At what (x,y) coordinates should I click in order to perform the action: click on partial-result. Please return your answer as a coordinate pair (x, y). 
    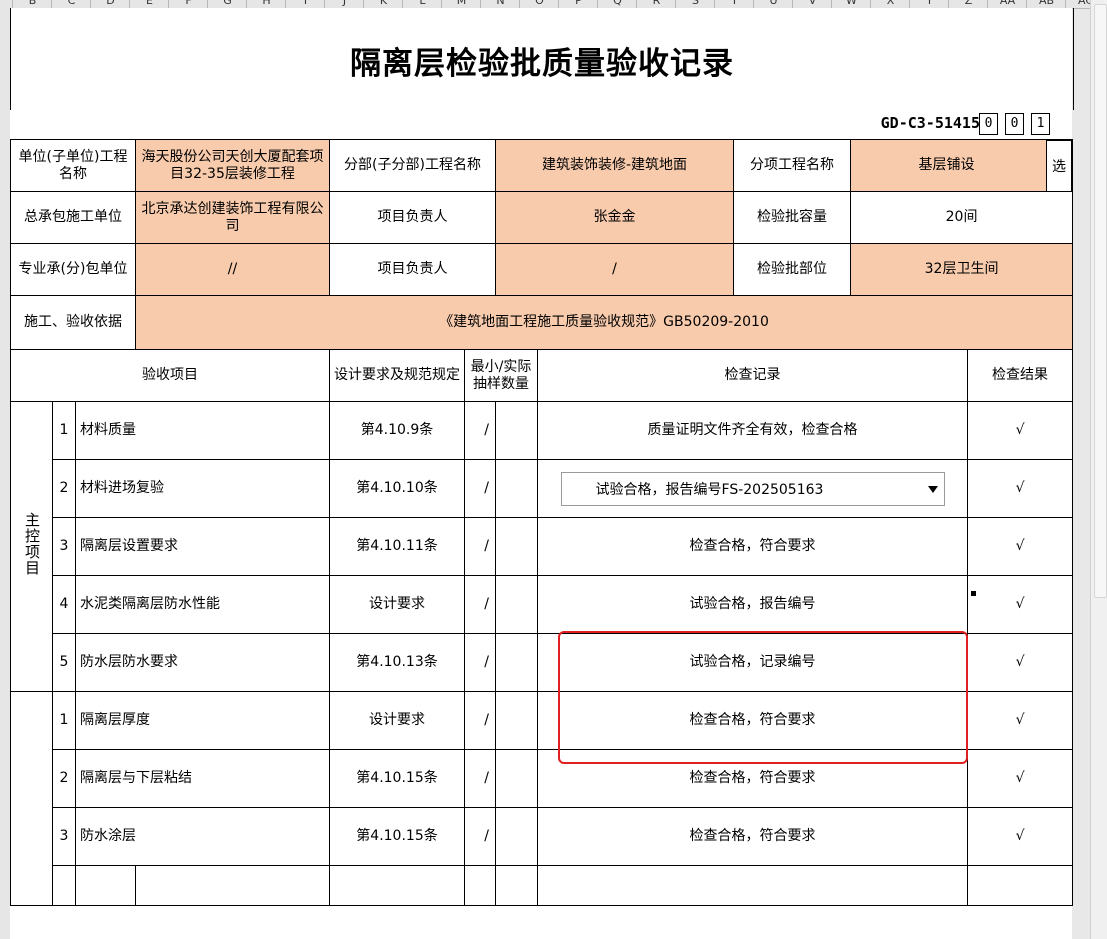
    Looking at the image, I should click on (1020, 885).